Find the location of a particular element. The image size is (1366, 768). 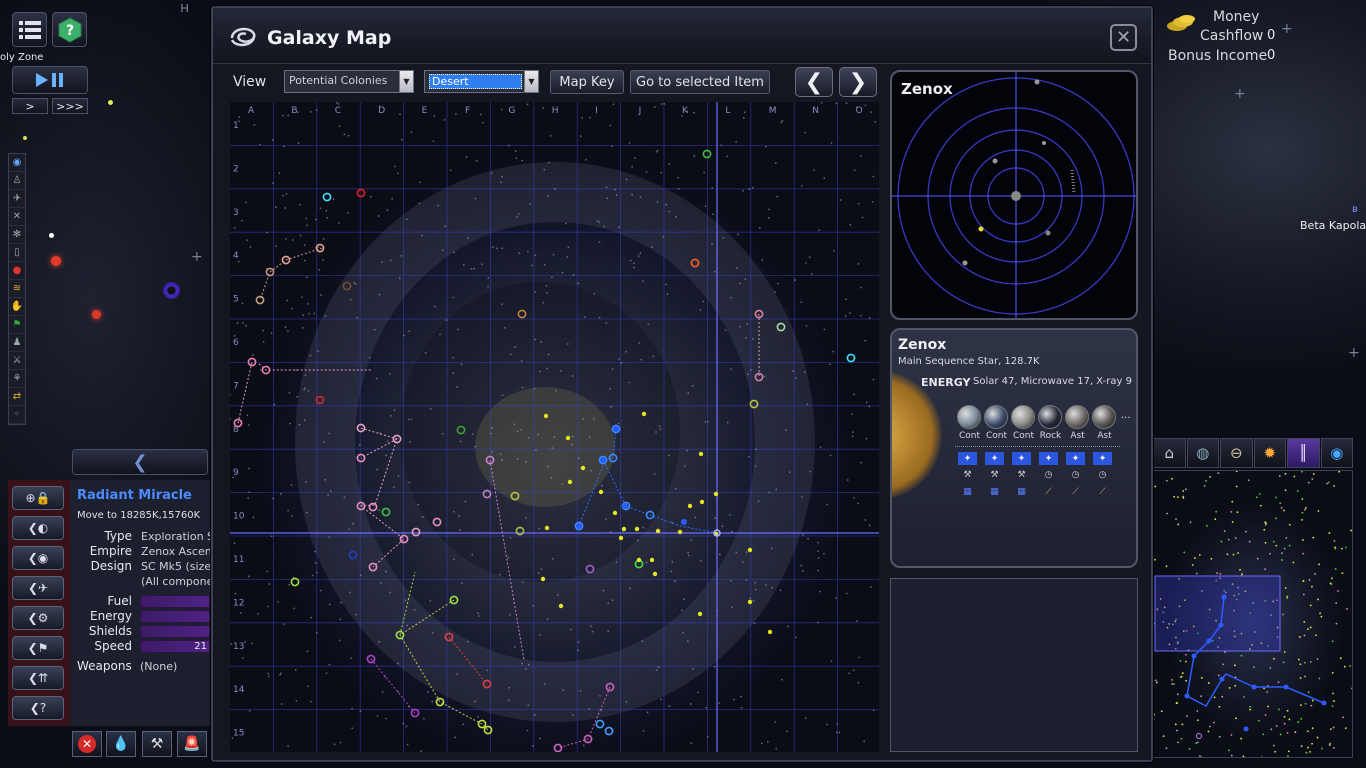

ship-icon: ✈ is located at coordinates (17, 199).